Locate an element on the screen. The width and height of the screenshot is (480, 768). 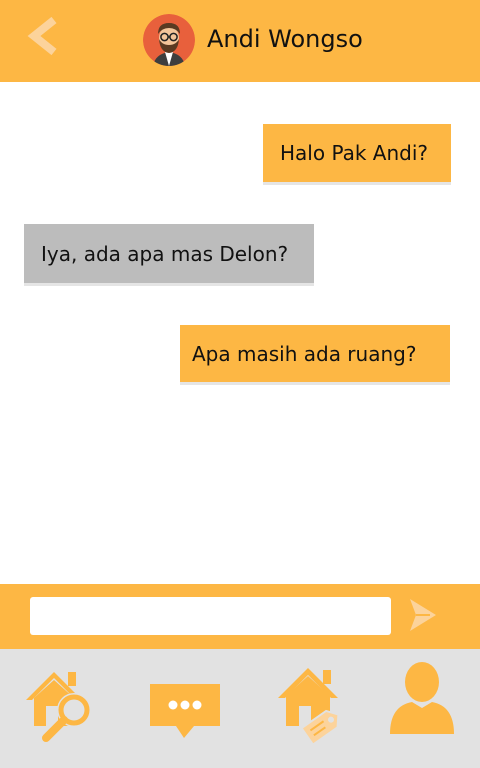
nav-profile is located at coordinates (422, 698).